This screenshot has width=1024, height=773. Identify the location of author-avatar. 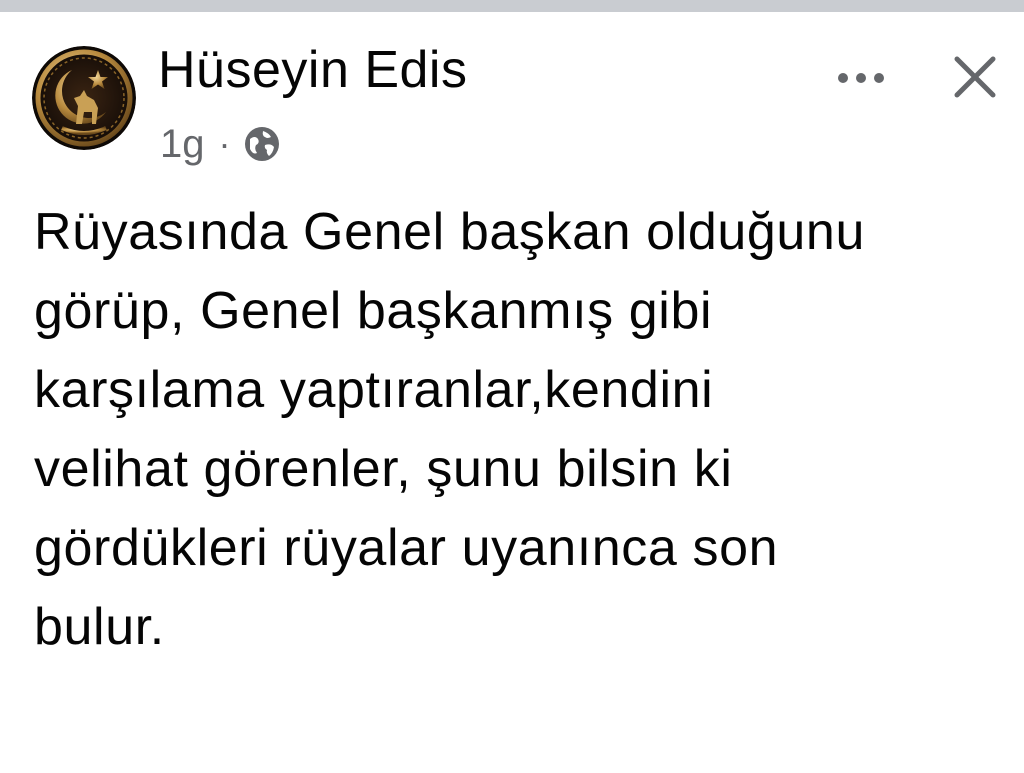
(84, 98).